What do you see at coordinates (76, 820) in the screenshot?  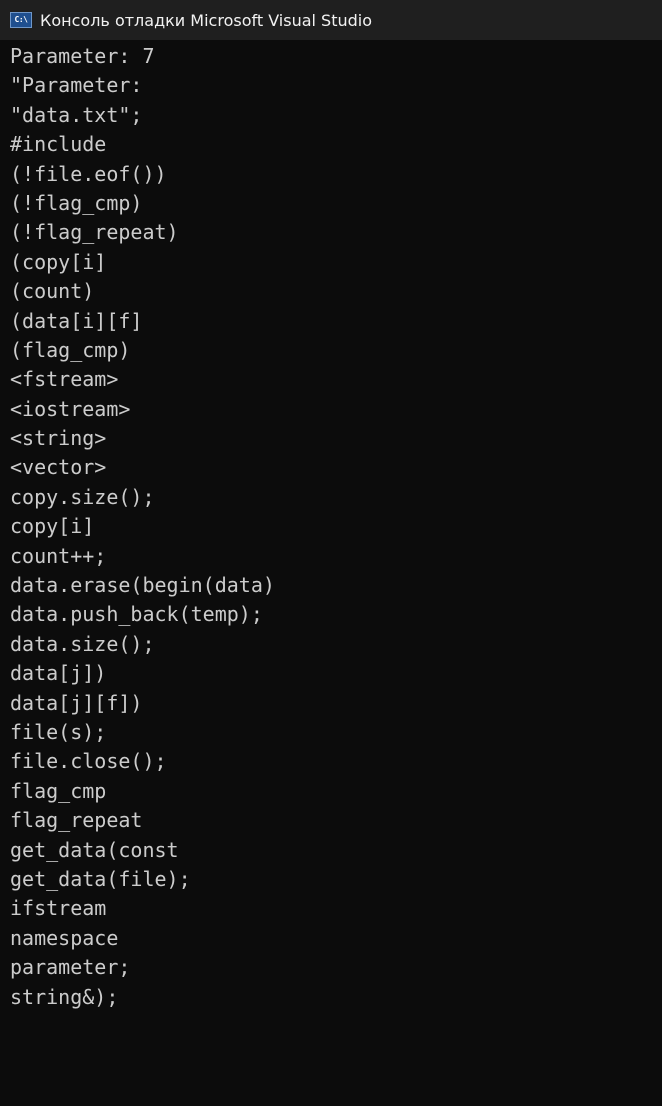 I see `console-line: flag_repeat` at bounding box center [76, 820].